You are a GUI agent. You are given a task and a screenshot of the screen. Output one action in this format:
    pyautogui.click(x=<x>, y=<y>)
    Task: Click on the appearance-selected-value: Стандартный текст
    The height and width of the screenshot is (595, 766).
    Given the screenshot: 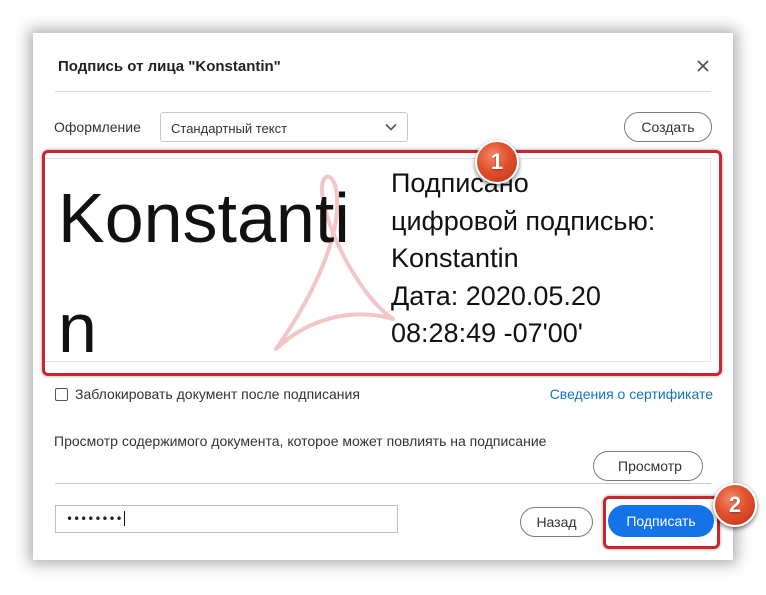 What is the action you would take?
    pyautogui.click(x=229, y=128)
    